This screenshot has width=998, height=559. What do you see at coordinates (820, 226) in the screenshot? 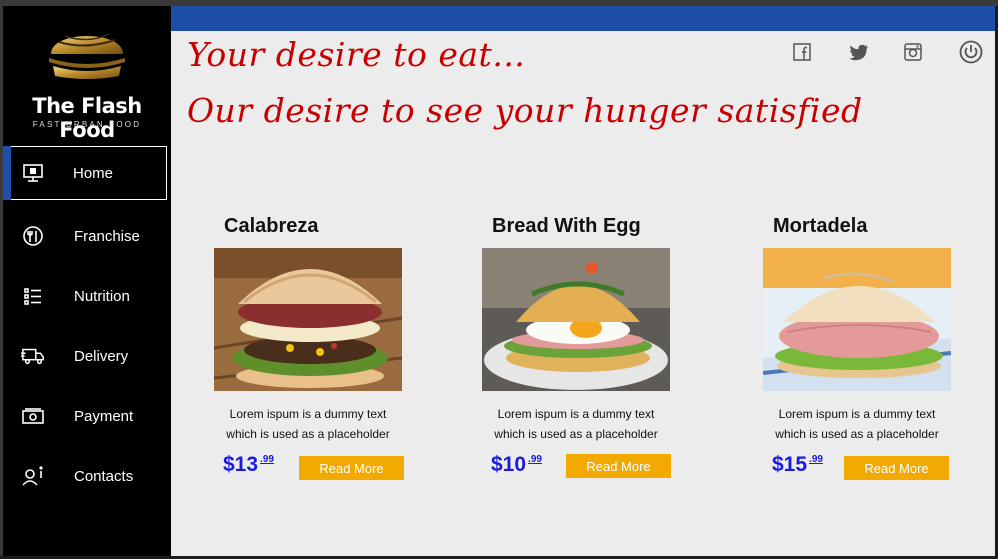
I see `product-title: Mortadela` at bounding box center [820, 226].